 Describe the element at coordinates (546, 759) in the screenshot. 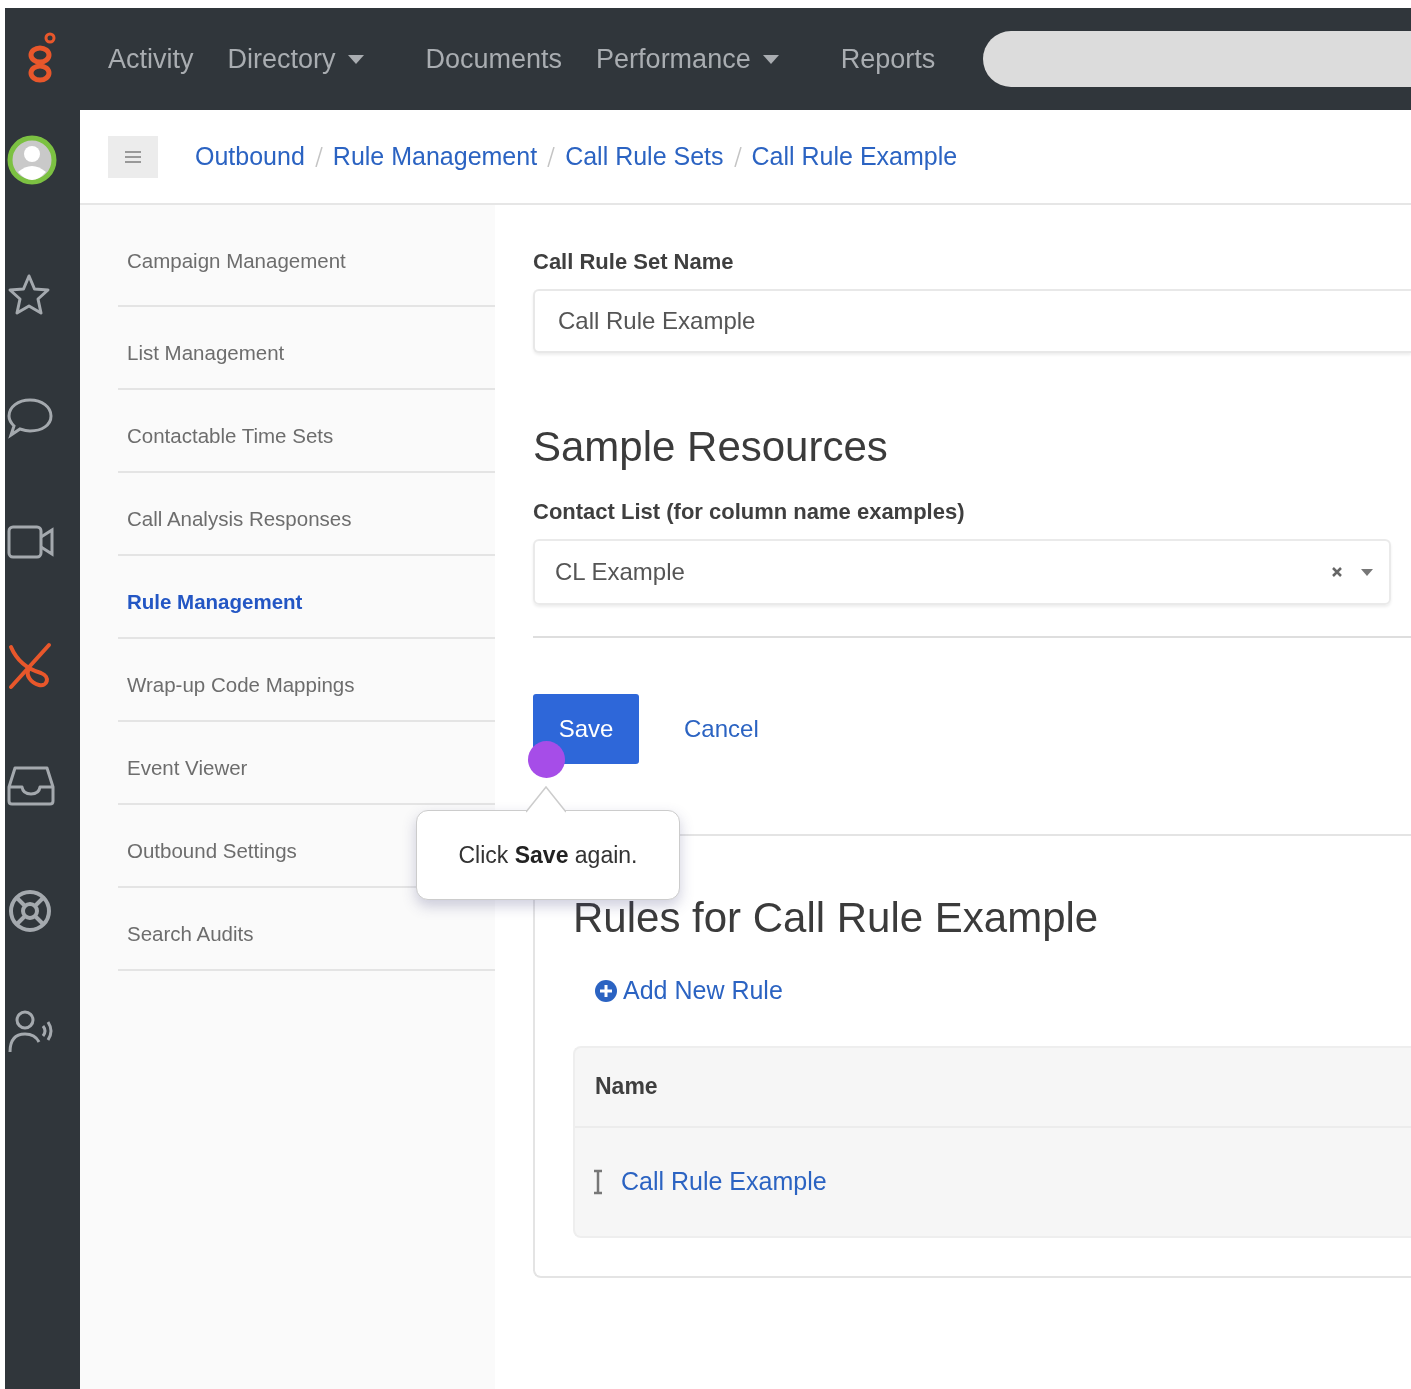

I see `click-marker` at that location.